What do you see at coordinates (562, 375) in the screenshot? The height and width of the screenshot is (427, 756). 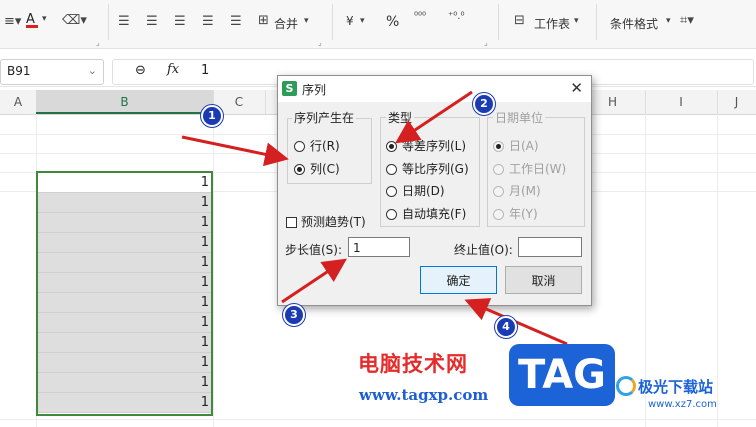 I see `tag-logo: TAG` at bounding box center [562, 375].